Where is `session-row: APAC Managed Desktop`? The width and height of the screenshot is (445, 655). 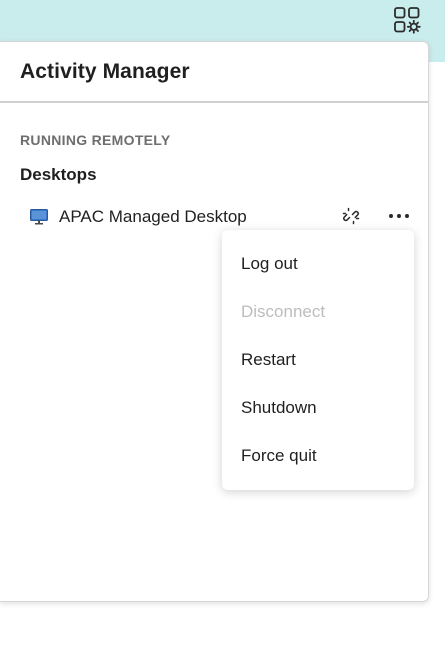 session-row: APAC Managed Desktop is located at coordinates (220, 217).